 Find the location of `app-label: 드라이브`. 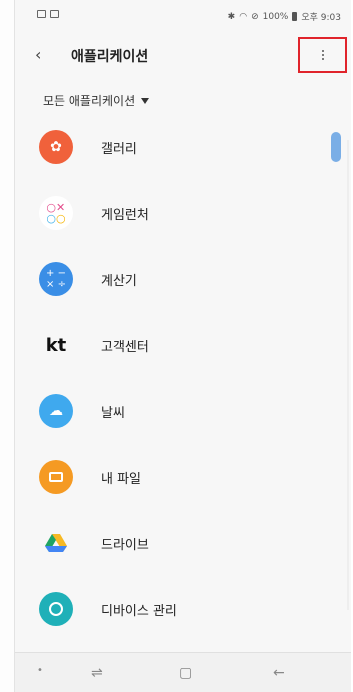

app-label: 드라이브 is located at coordinates (125, 545).